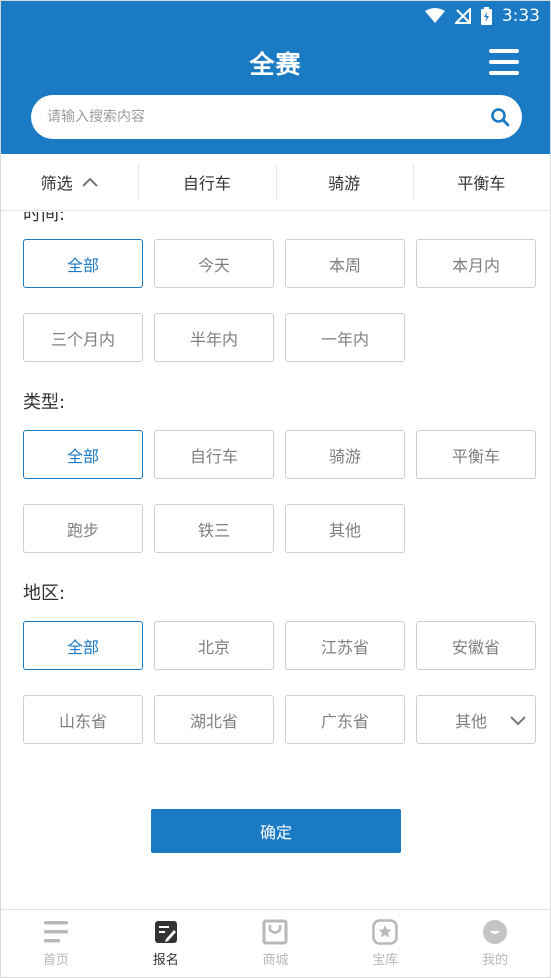 The width and height of the screenshot is (551, 978). What do you see at coordinates (275, 960) in the screenshot?
I see `tab-label: 商城` at bounding box center [275, 960].